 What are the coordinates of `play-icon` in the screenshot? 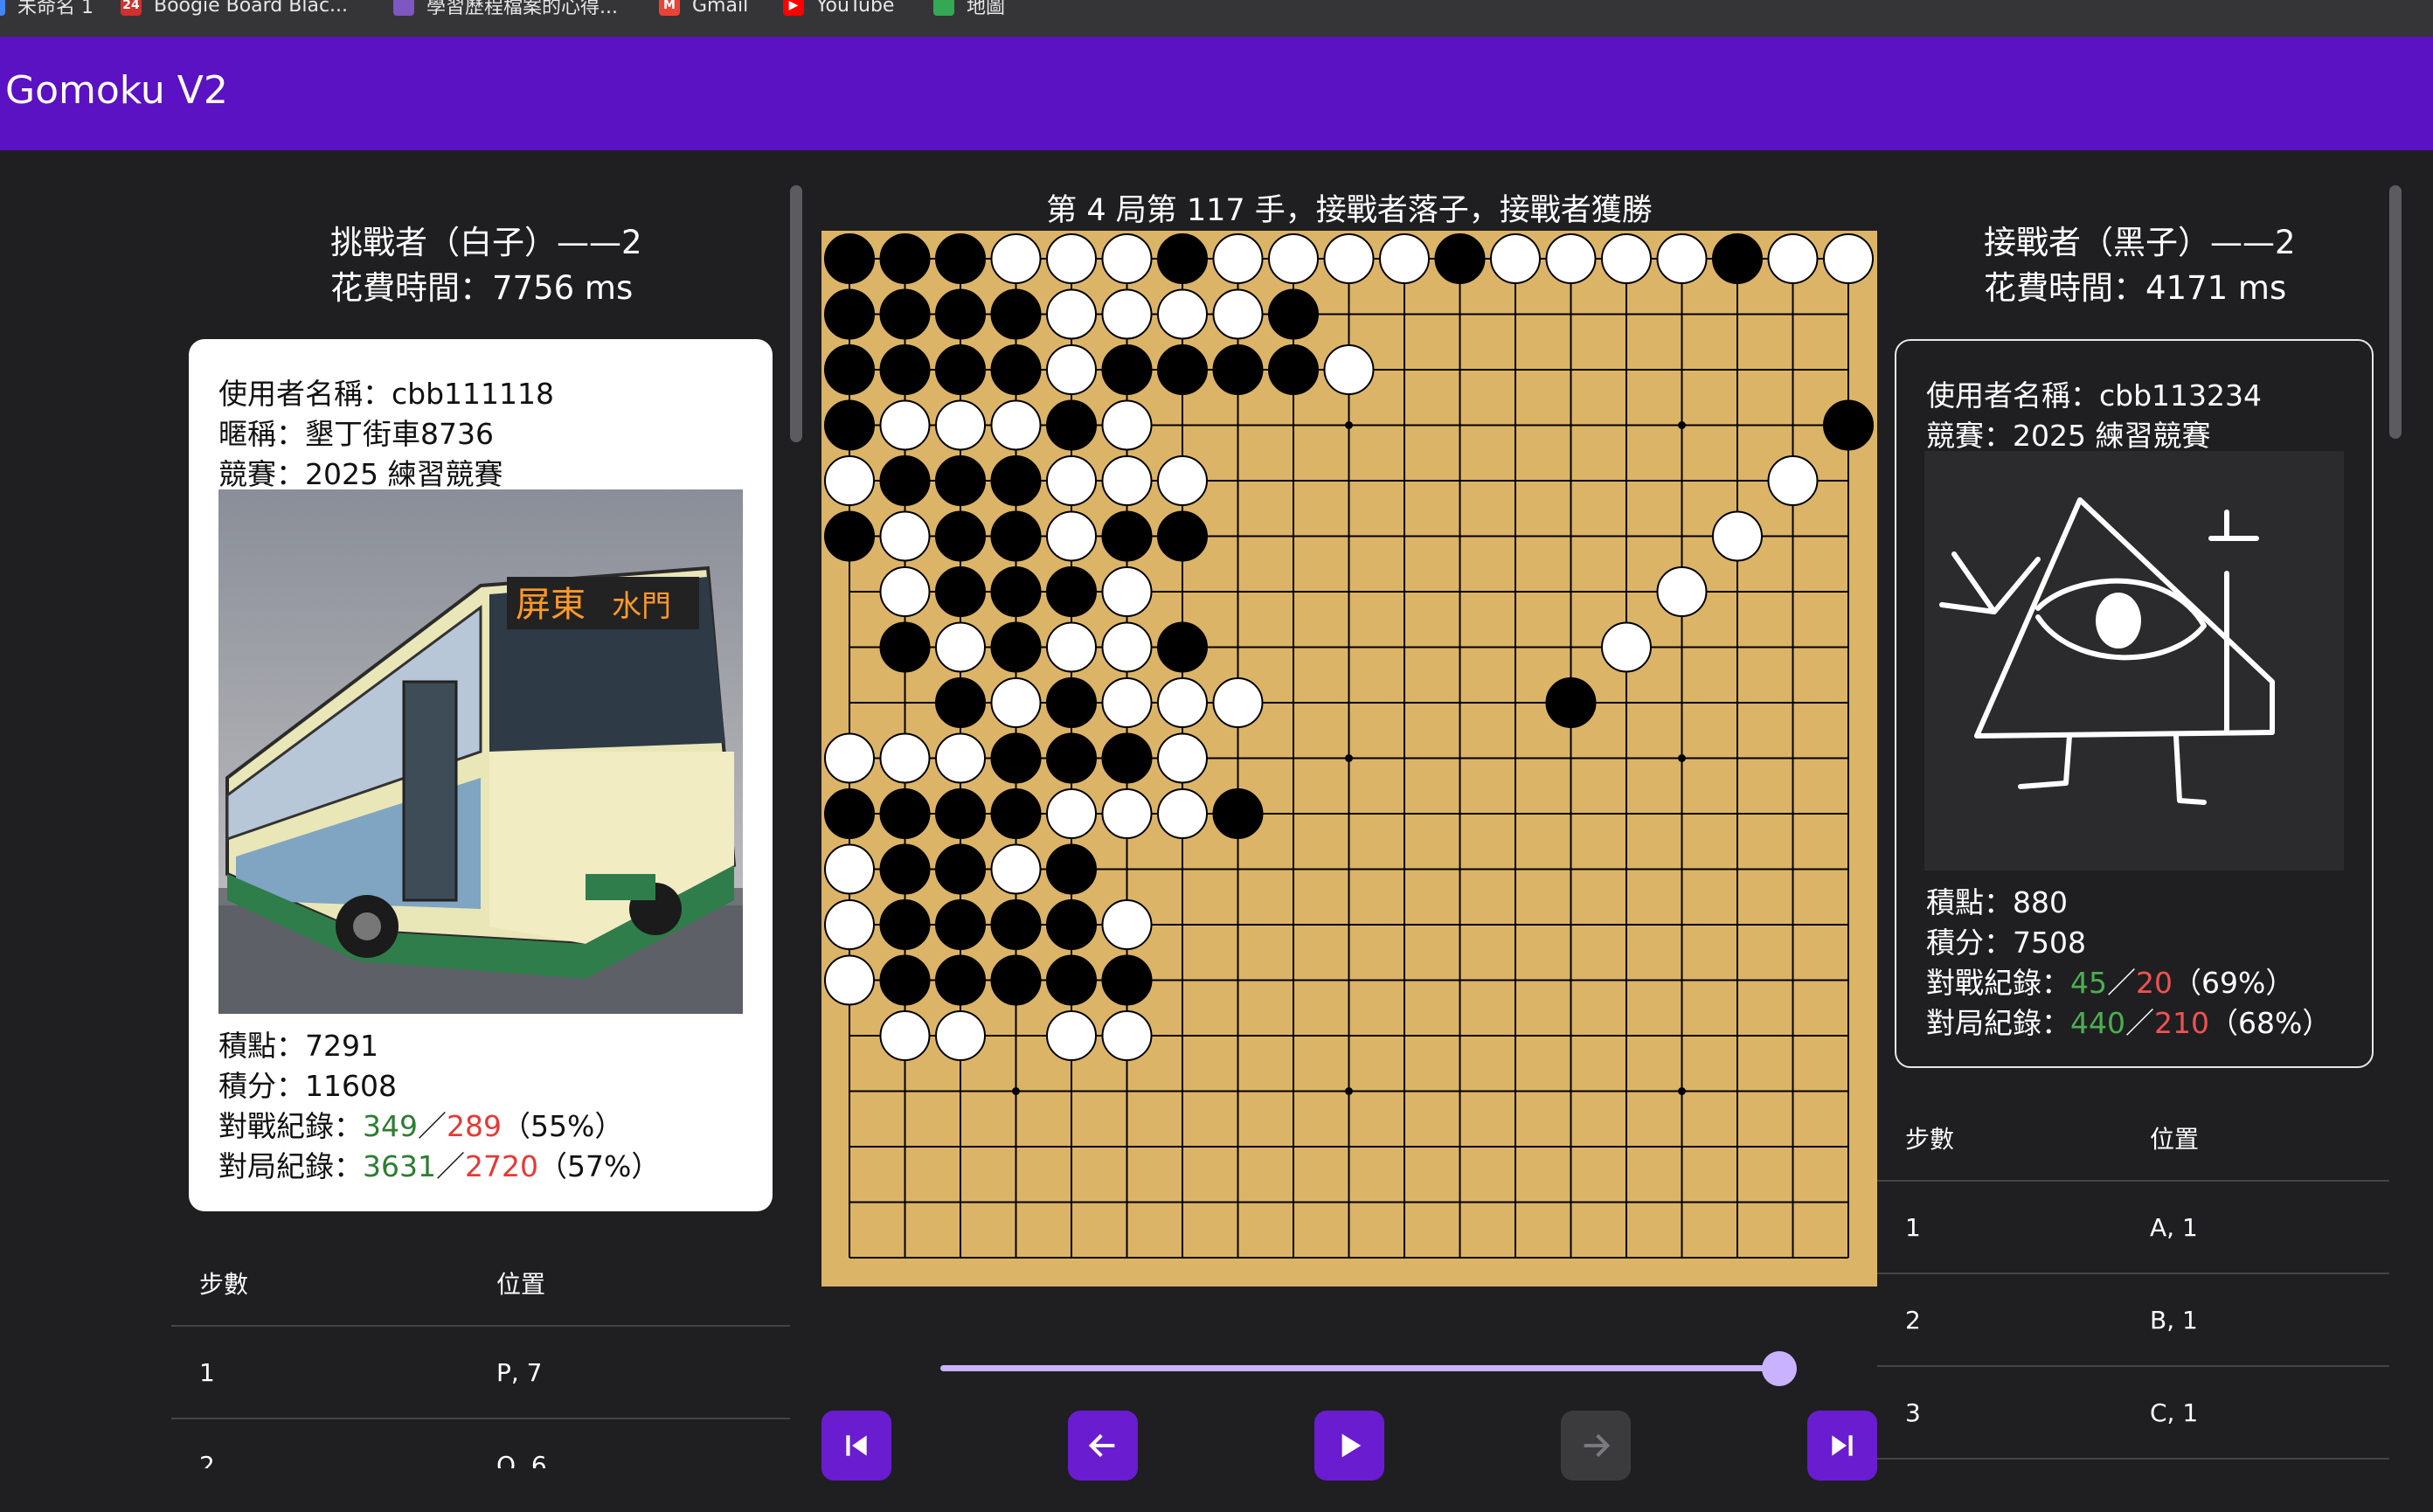 It's located at (1351, 1445).